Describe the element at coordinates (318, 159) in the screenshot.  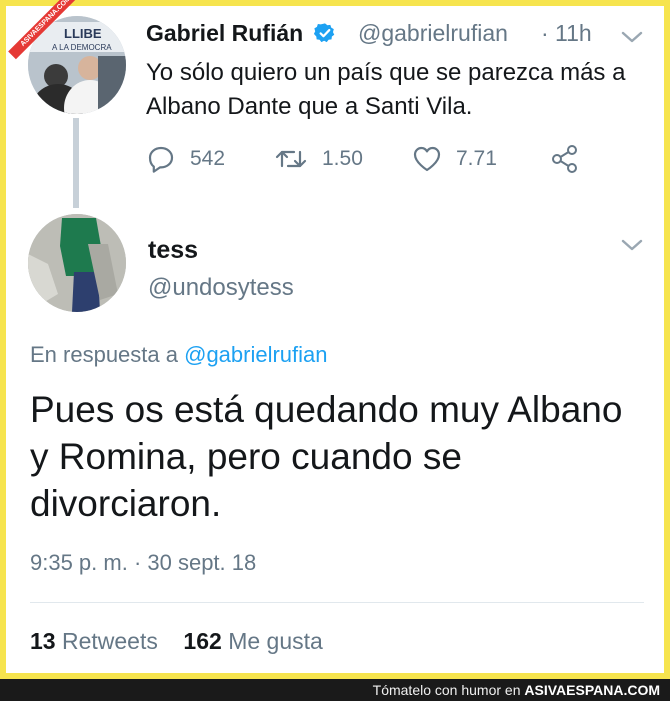
I see `retweet-button: 1.50` at that location.